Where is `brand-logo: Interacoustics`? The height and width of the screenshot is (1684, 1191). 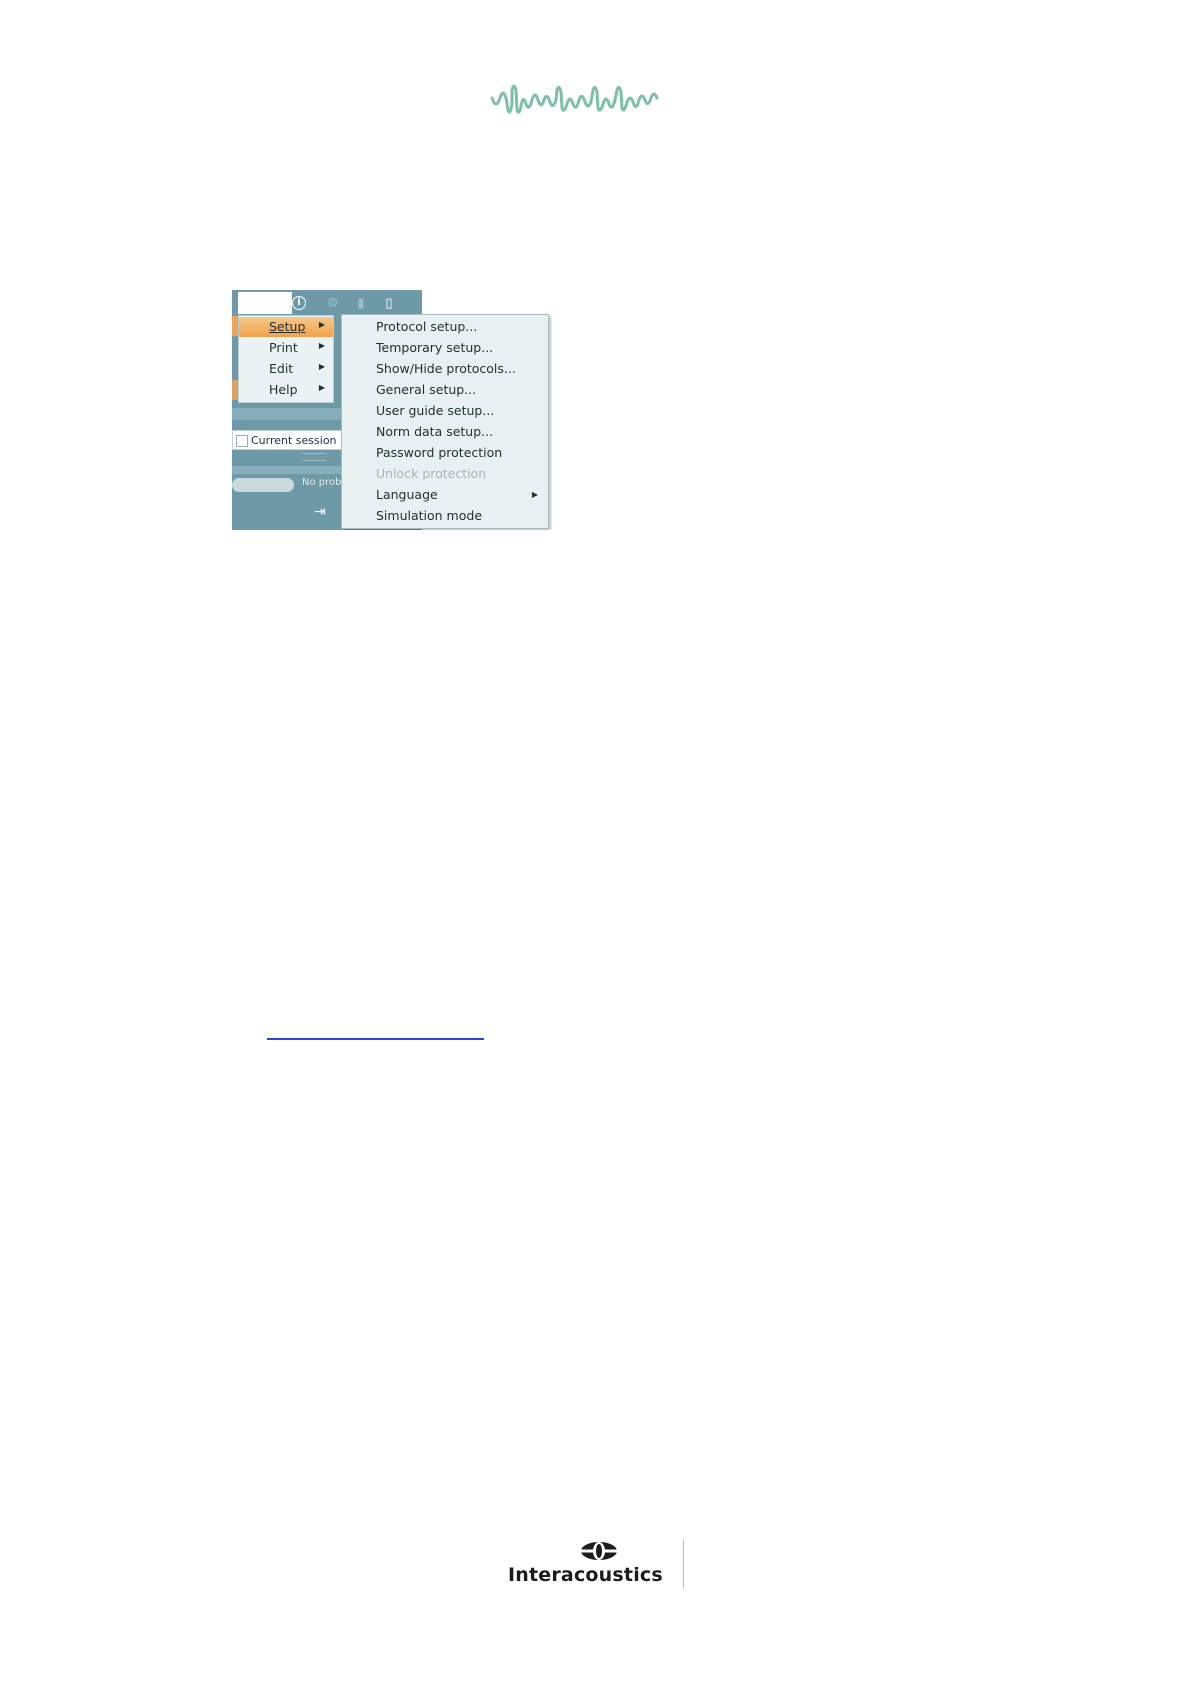
brand-logo: Interacoustics is located at coordinates (595, 1564).